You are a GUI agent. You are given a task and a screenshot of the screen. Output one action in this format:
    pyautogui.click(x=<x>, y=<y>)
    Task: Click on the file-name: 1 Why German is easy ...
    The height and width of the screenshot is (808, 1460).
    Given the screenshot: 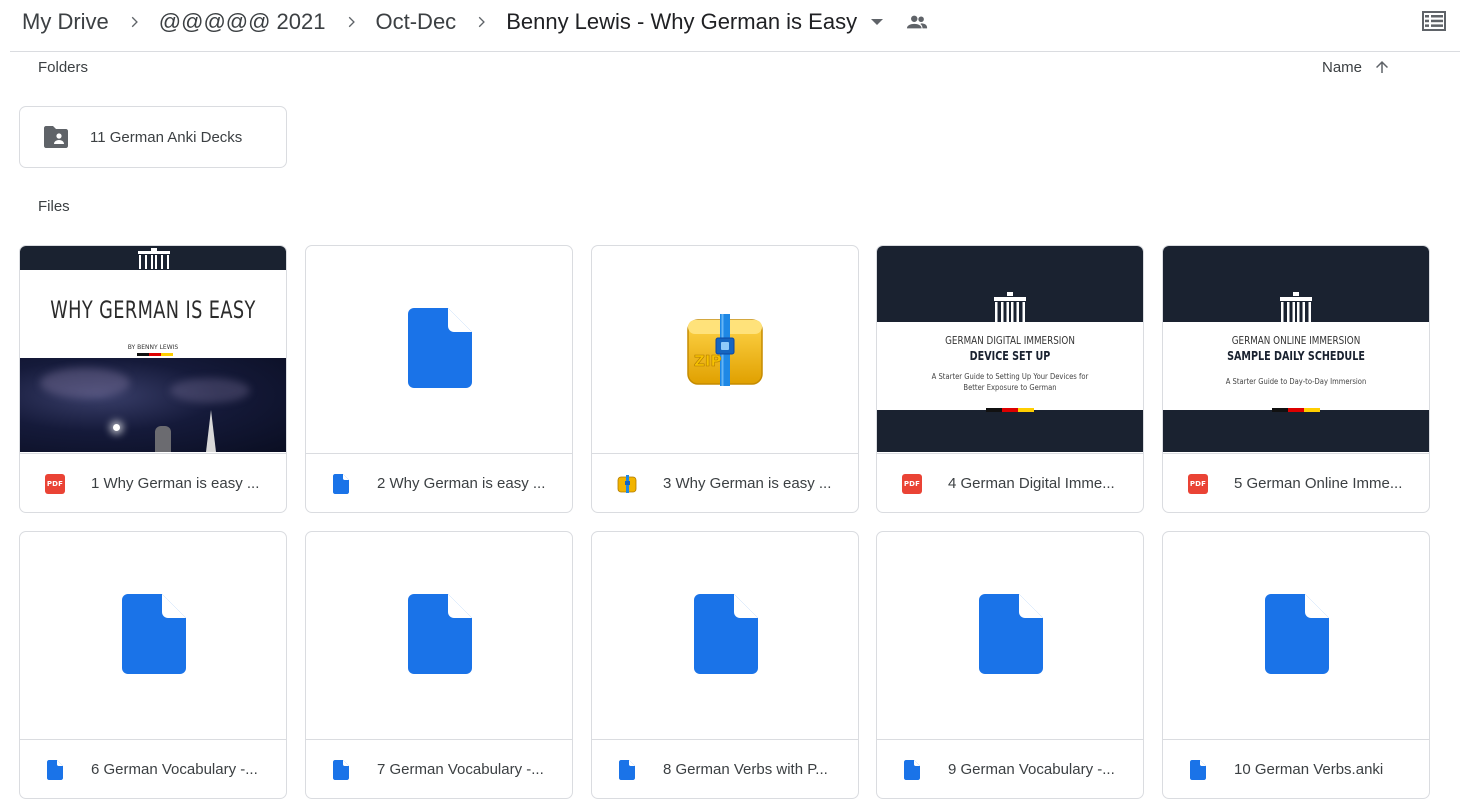 What is the action you would take?
    pyautogui.click(x=175, y=483)
    